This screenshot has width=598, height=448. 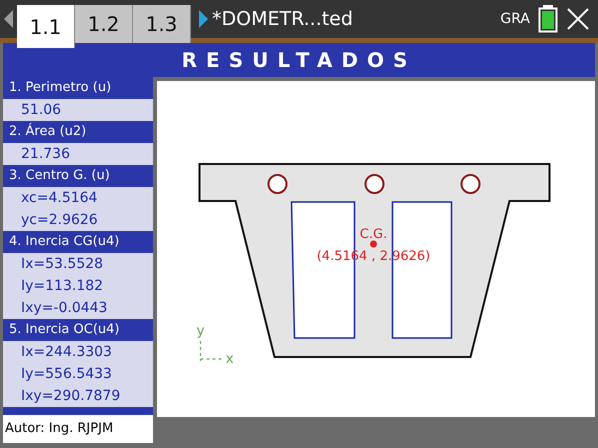 What do you see at coordinates (46, 26) in the screenshot?
I see `tab: 1.1` at bounding box center [46, 26].